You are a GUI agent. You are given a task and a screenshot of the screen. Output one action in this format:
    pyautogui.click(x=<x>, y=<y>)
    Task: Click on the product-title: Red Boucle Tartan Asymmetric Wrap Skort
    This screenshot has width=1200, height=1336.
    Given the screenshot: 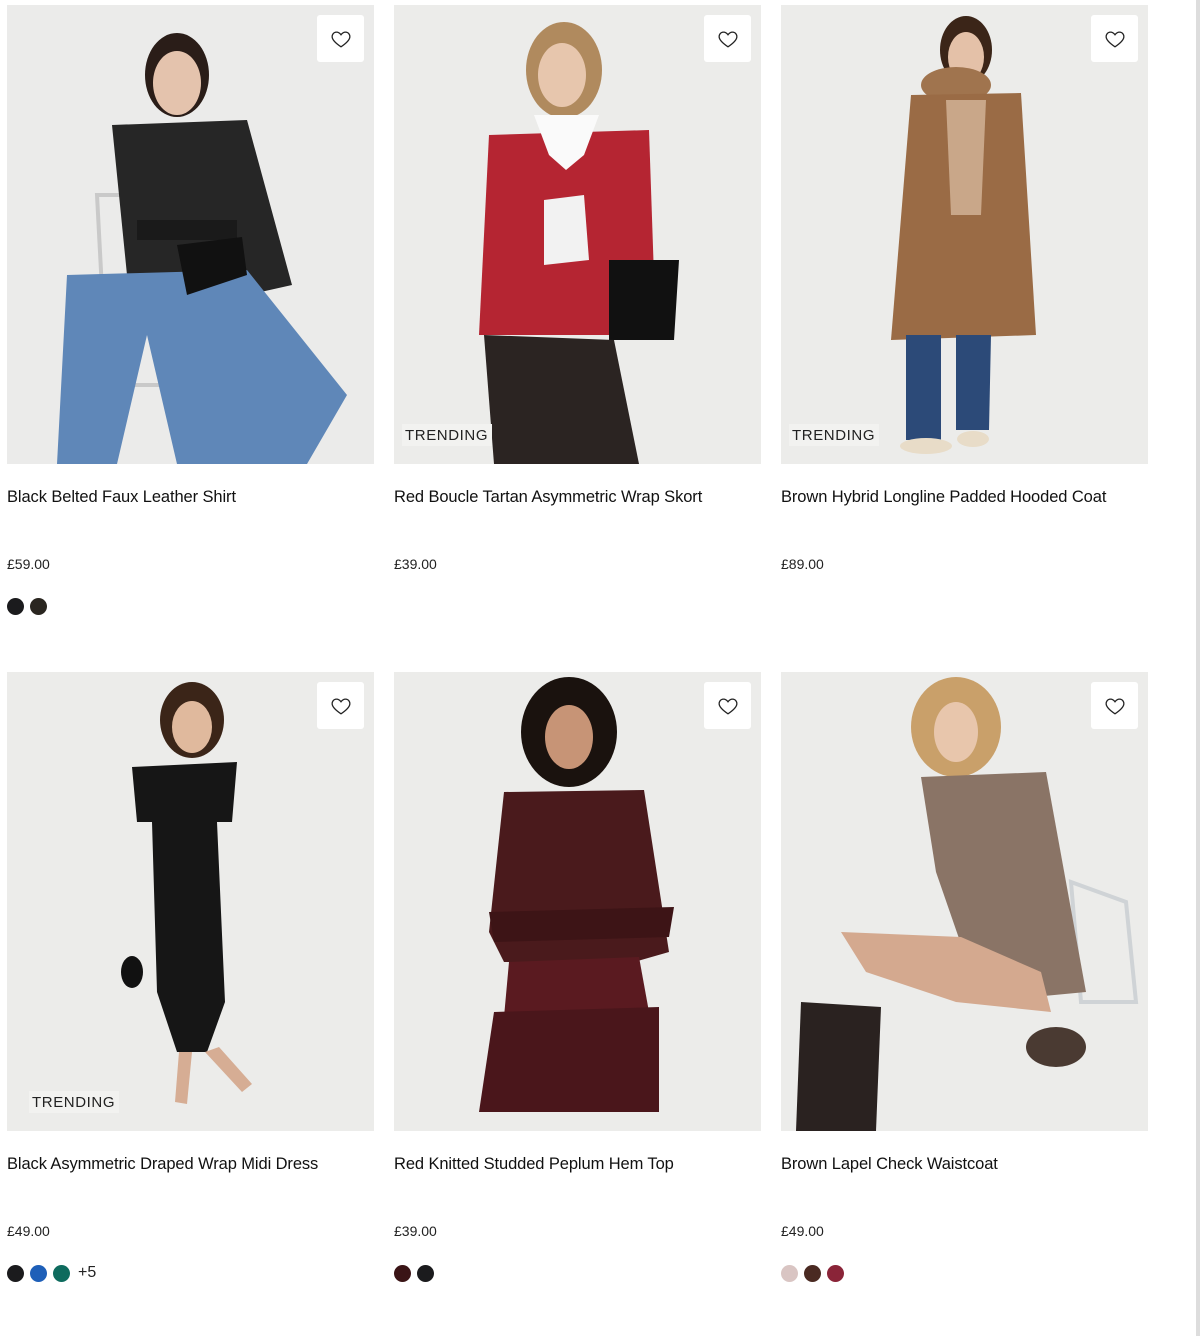 What is the action you would take?
    pyautogui.click(x=577, y=506)
    